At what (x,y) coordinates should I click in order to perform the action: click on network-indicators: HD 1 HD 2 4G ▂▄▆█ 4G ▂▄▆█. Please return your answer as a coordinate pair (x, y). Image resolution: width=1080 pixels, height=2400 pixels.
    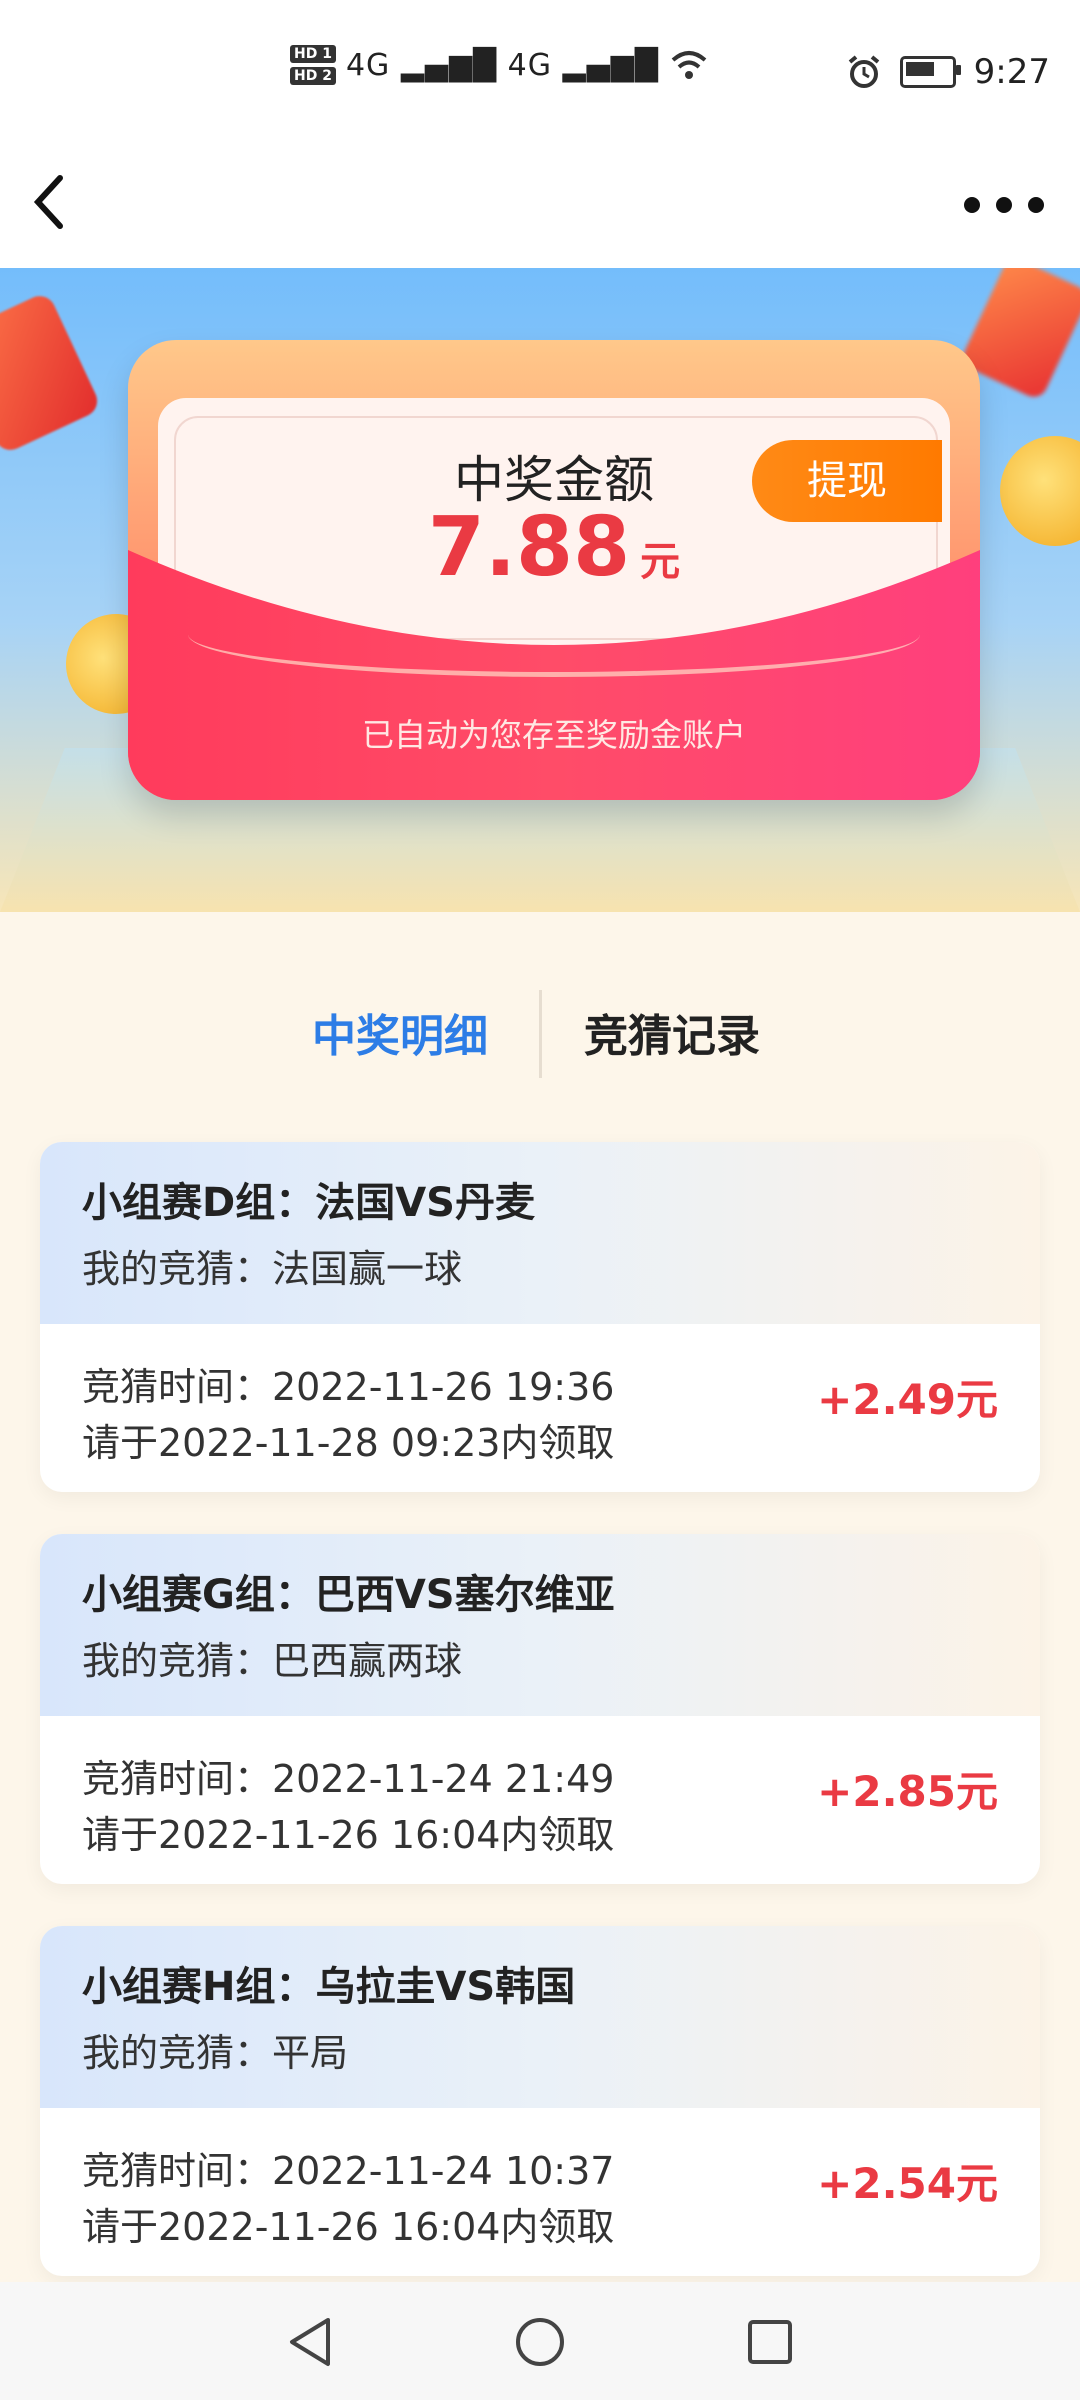
    Looking at the image, I should click on (499, 65).